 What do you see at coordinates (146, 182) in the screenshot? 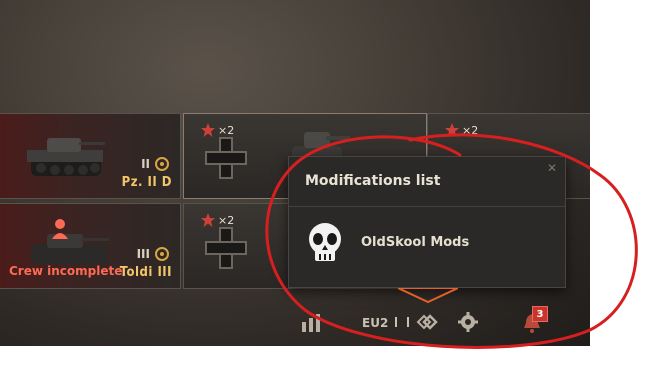
I see `tank-name: Pz. II D` at bounding box center [146, 182].